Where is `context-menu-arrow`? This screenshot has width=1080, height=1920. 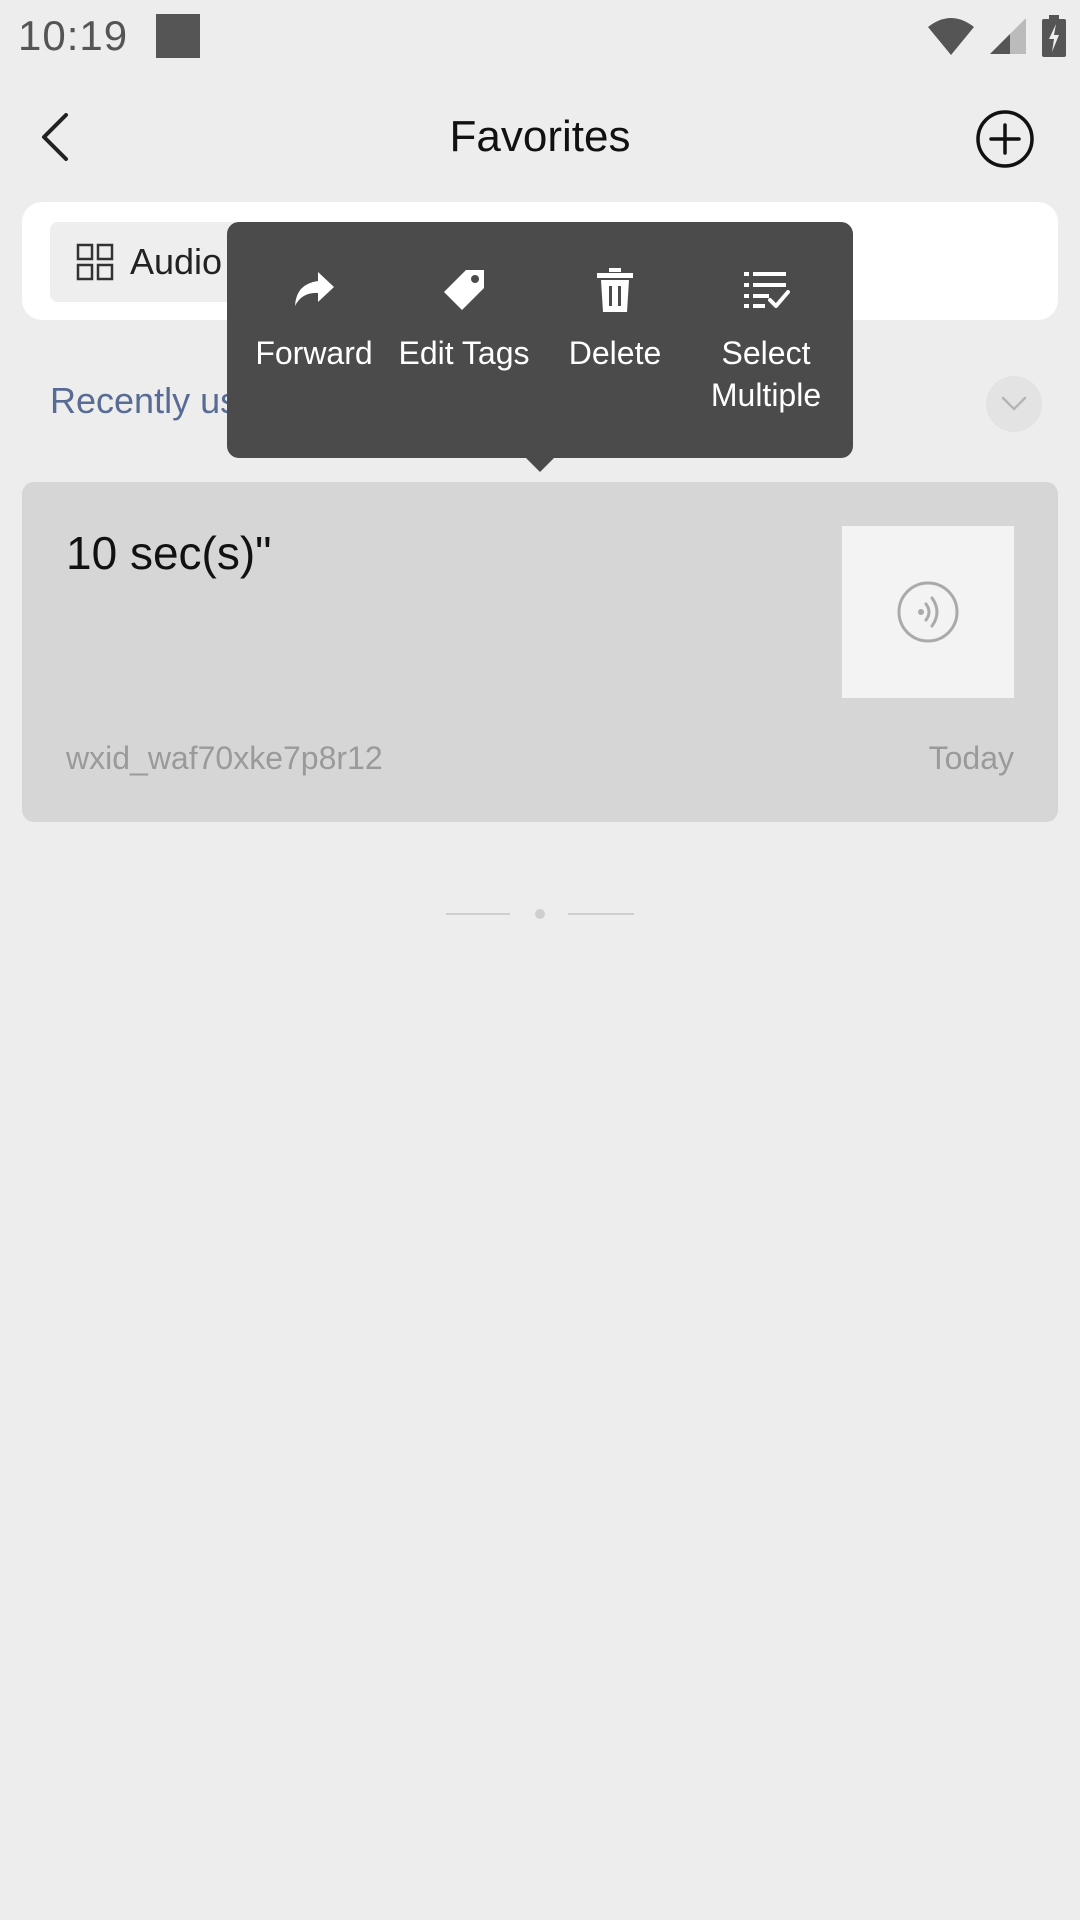
context-menu-arrow is located at coordinates (540, 464).